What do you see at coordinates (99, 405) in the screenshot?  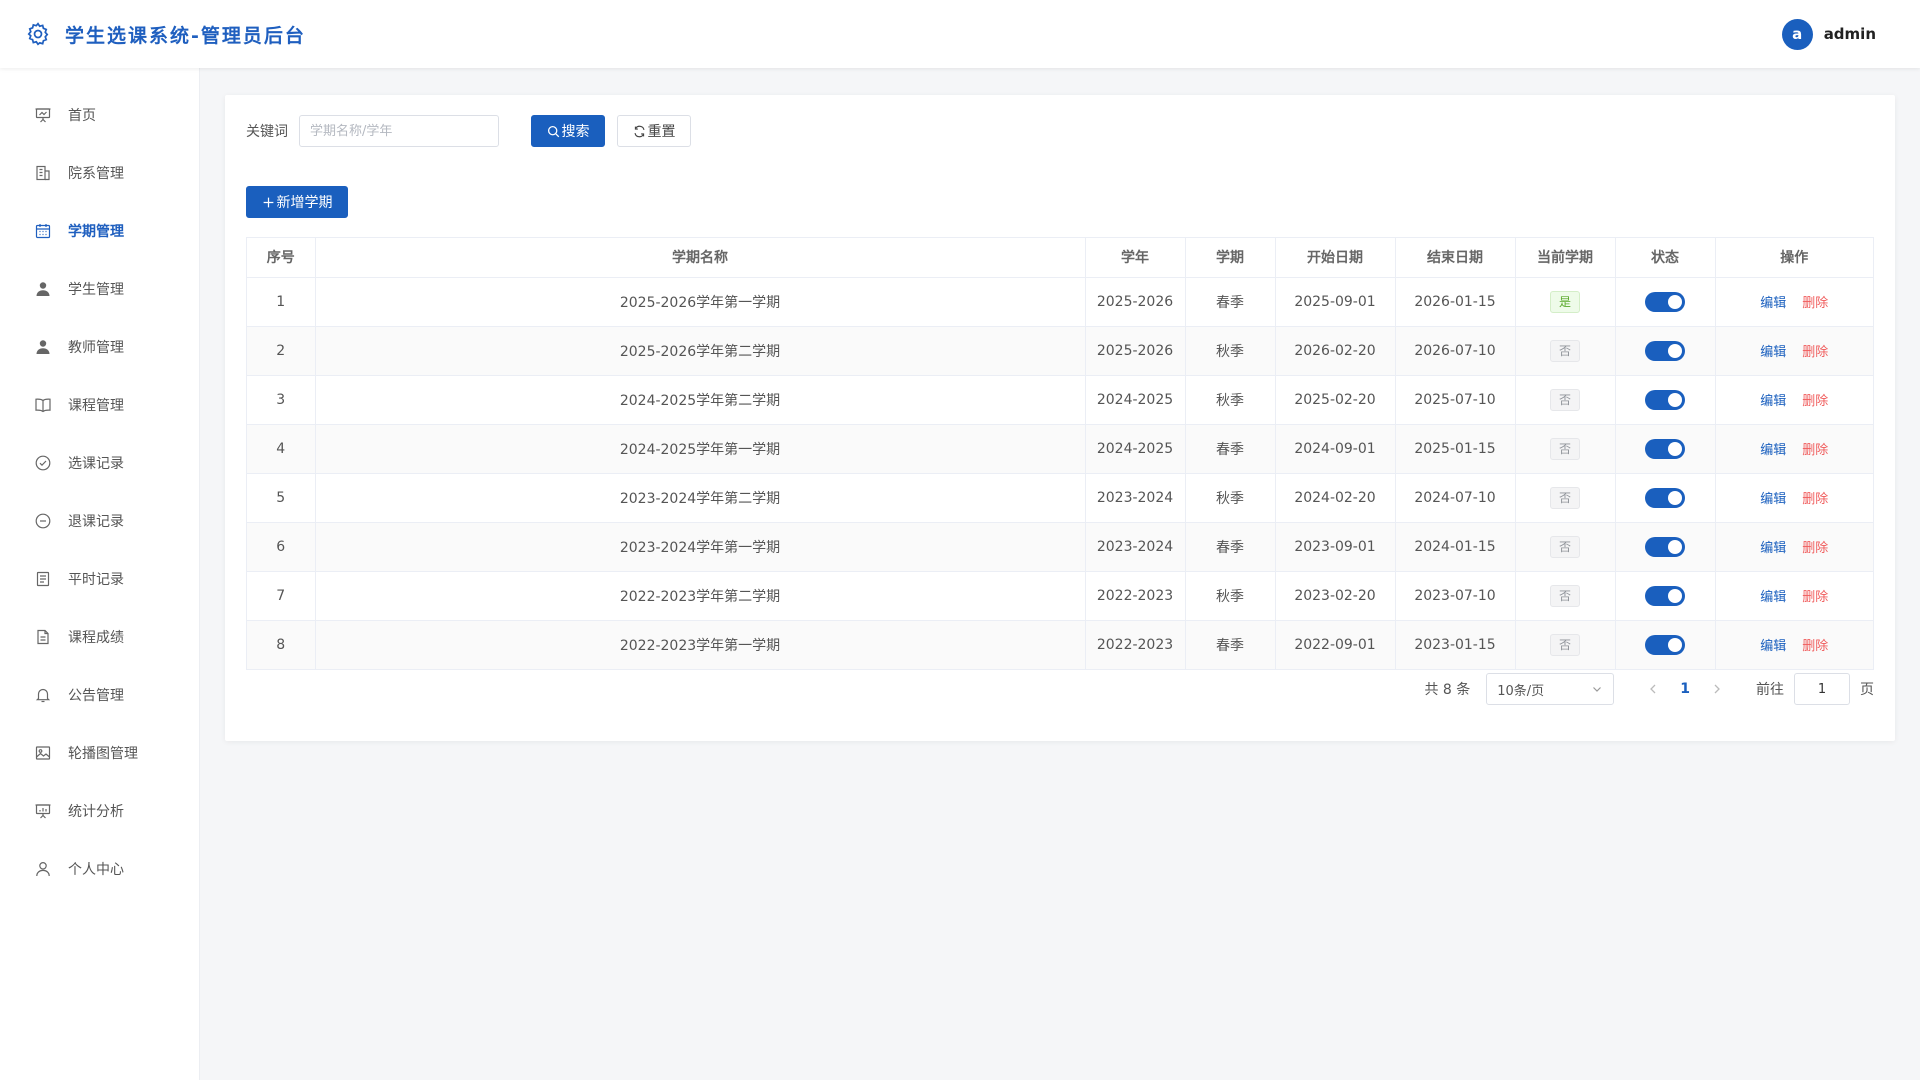 I see `sidebar-item-5: 课程管理` at bounding box center [99, 405].